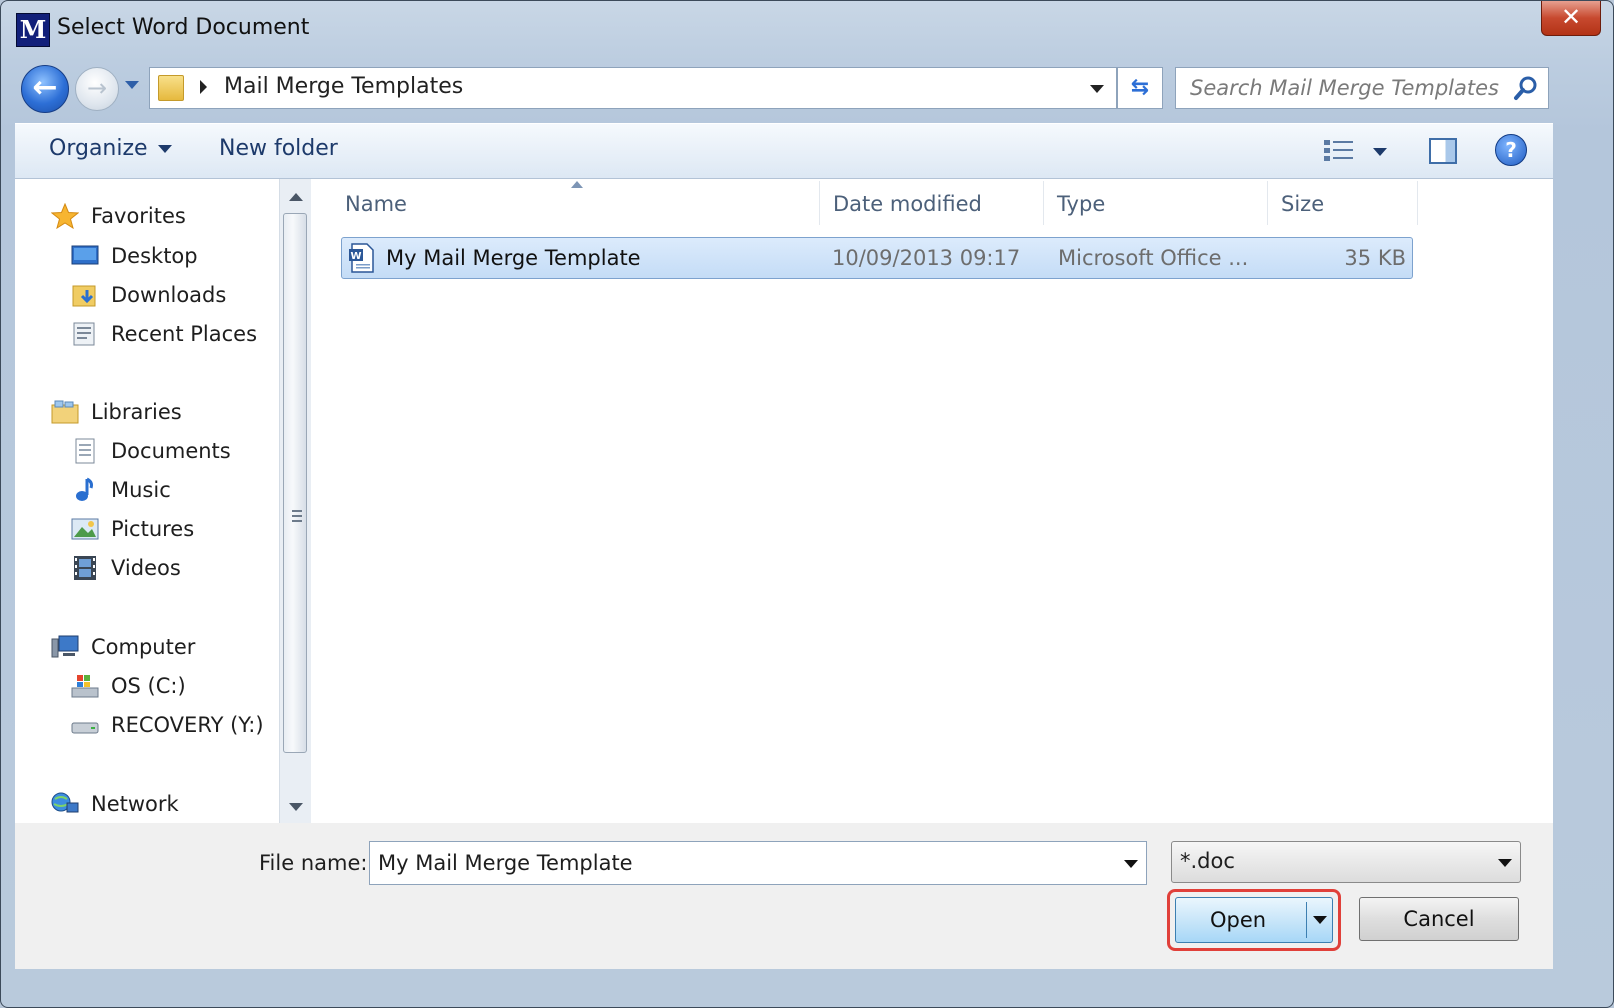 The width and height of the screenshot is (1614, 1008). What do you see at coordinates (184, 334) in the screenshot?
I see `sidebar-item-label: Recent Places` at bounding box center [184, 334].